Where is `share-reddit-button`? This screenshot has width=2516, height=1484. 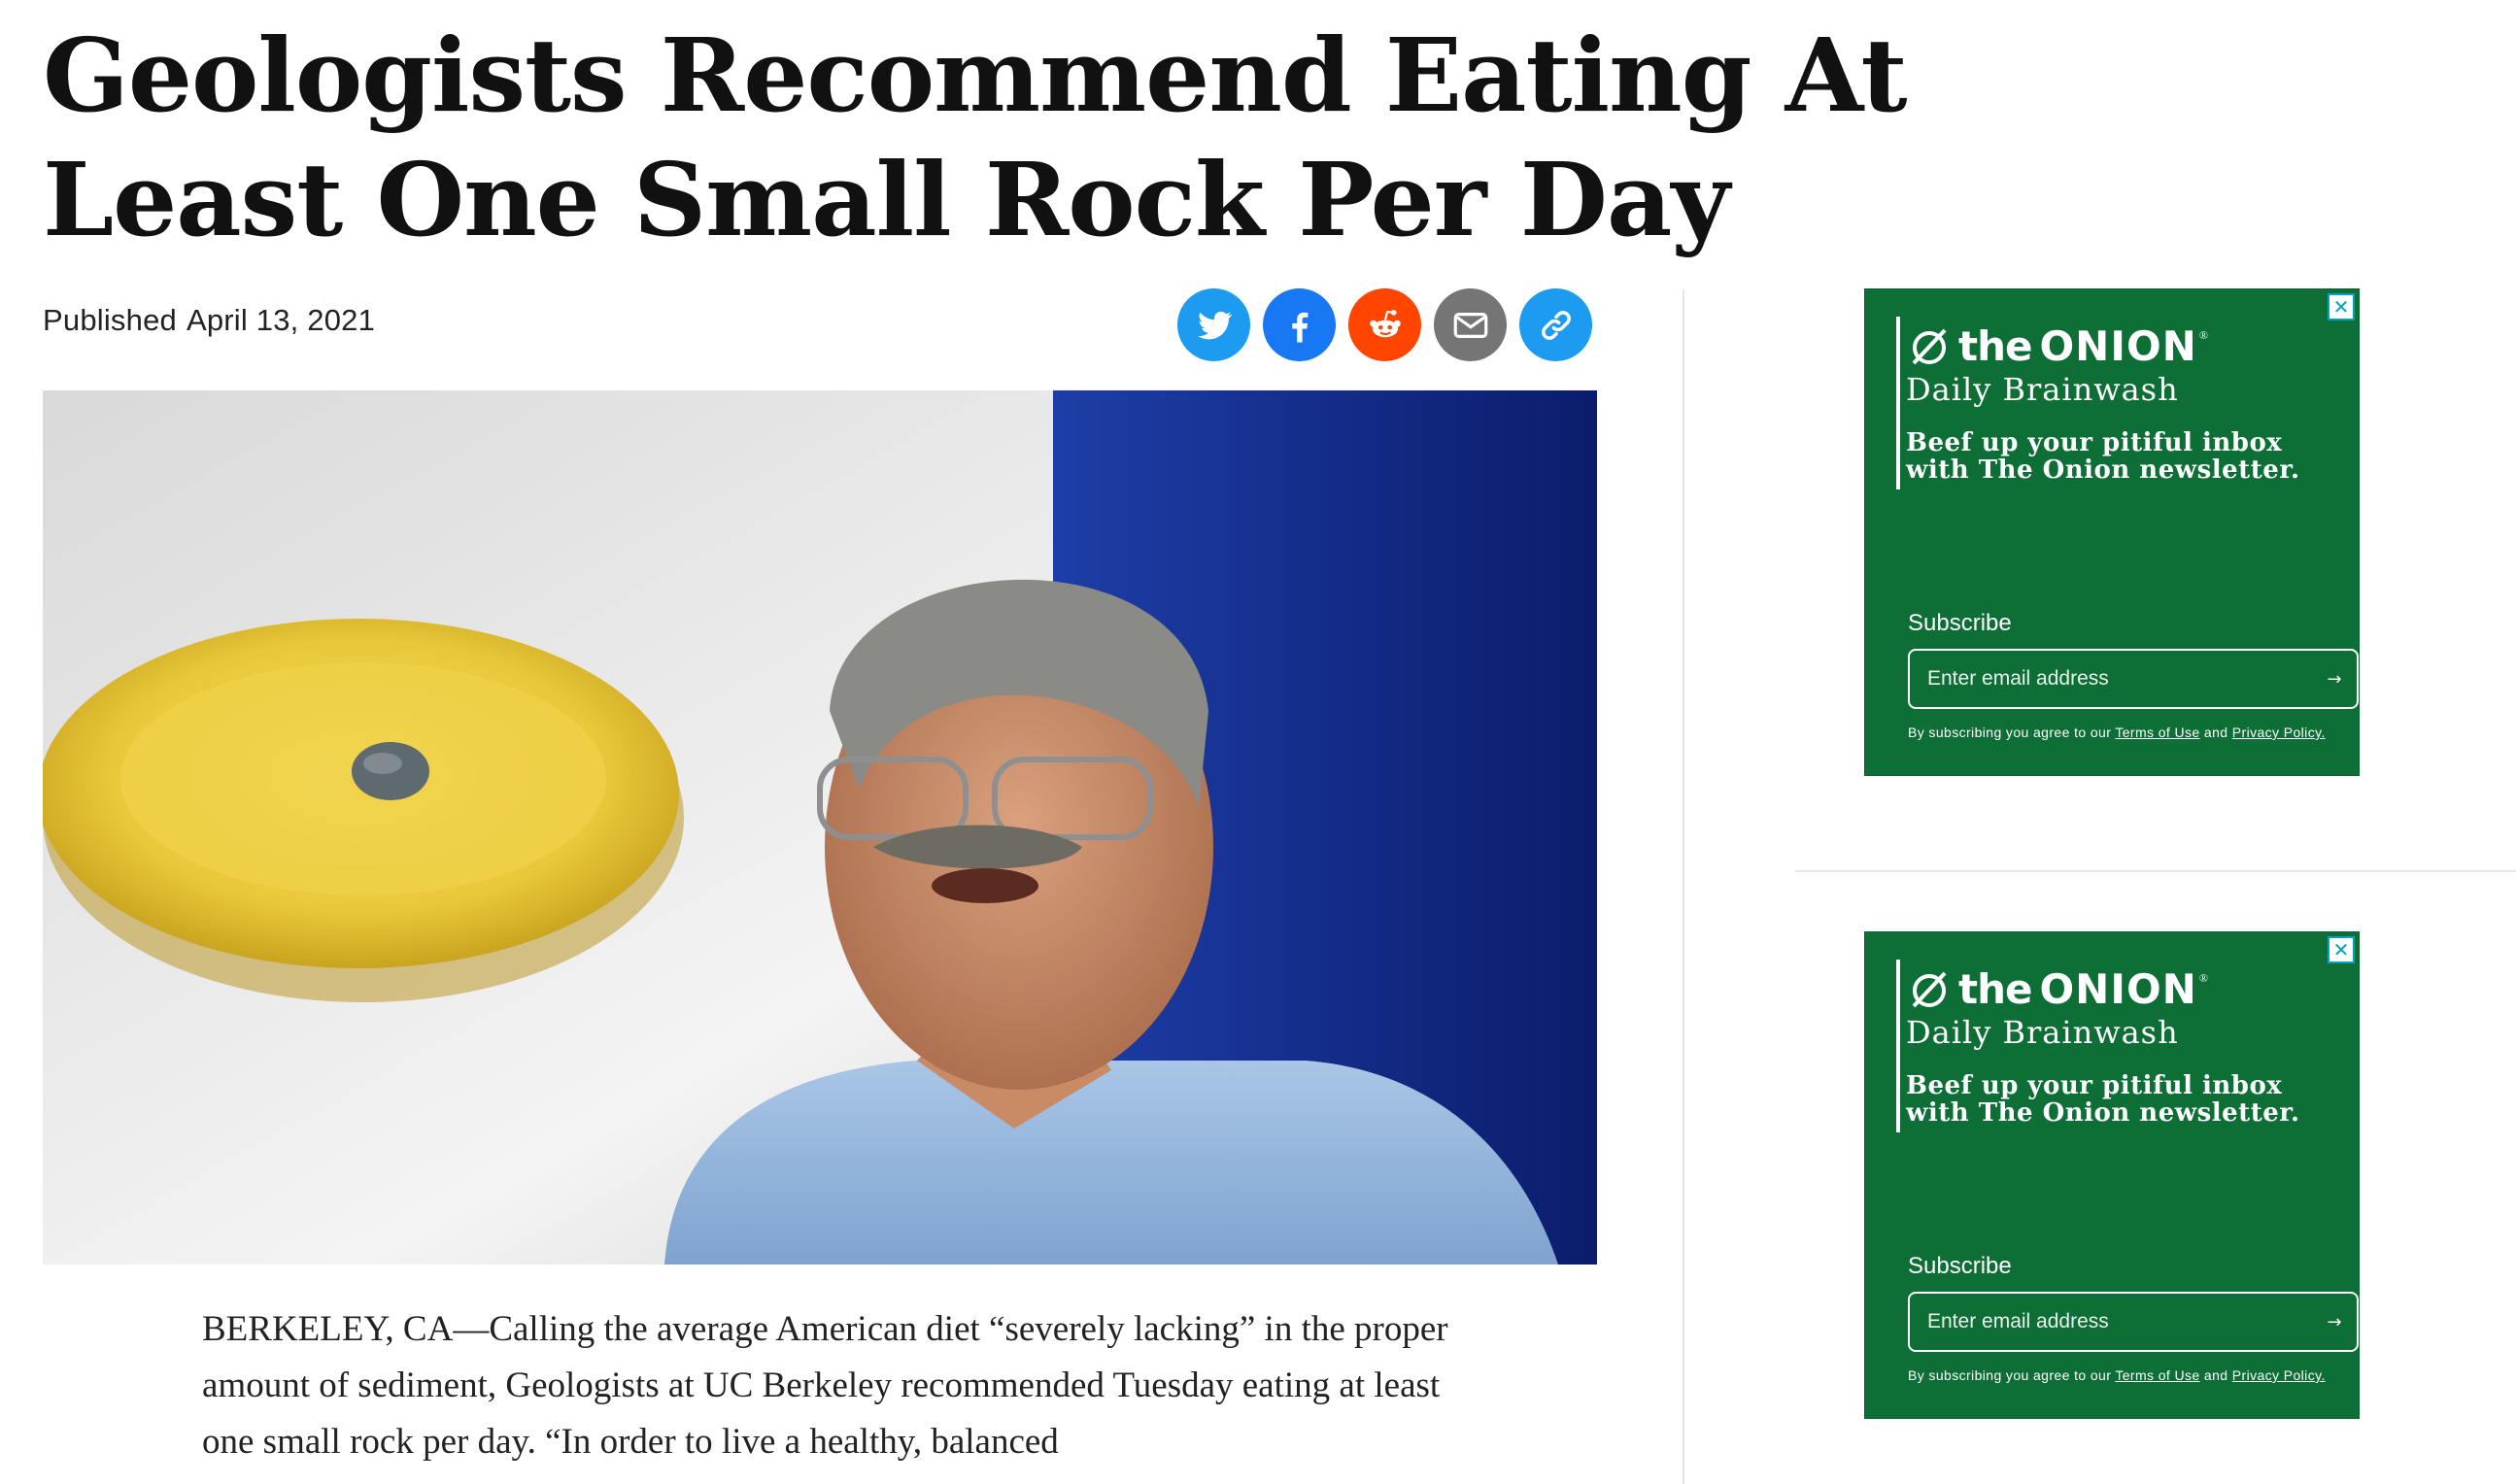 share-reddit-button is located at coordinates (1384, 324).